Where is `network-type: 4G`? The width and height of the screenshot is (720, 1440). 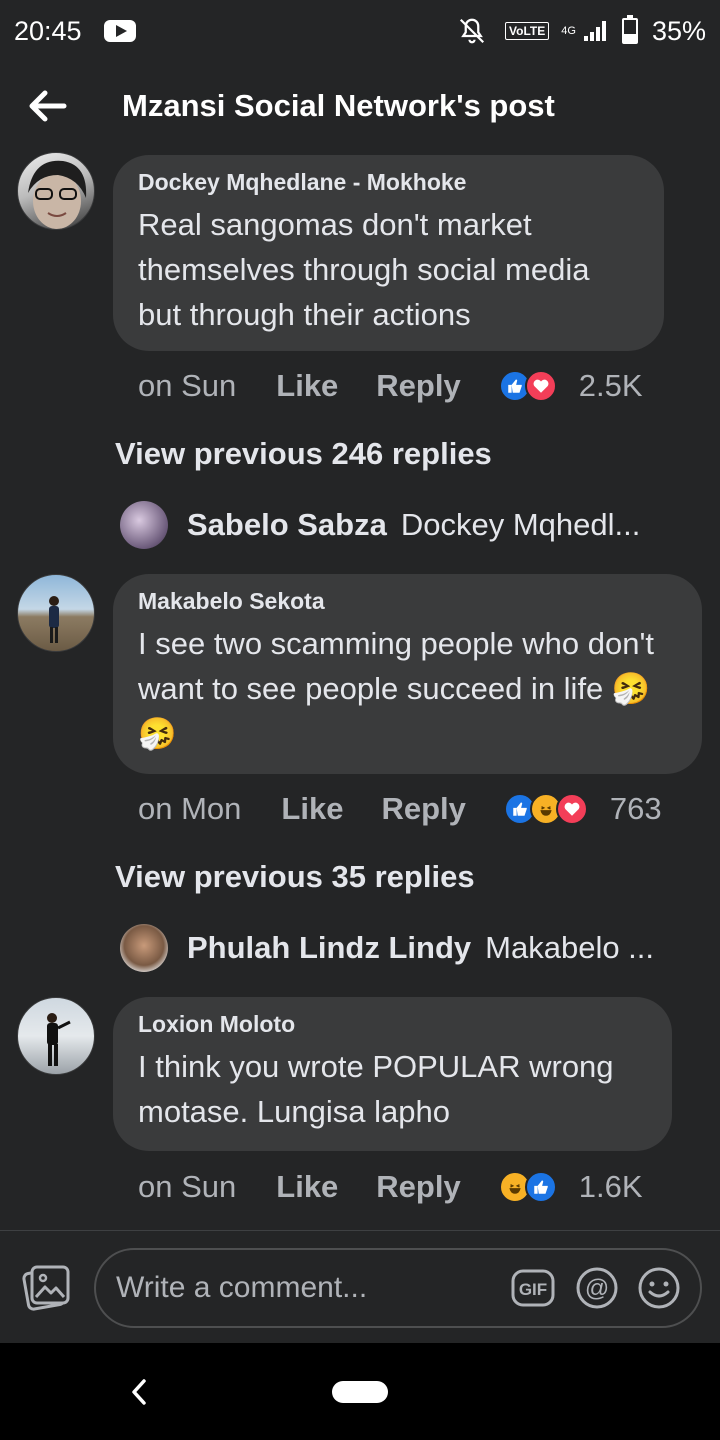
network-type: 4G is located at coordinates (568, 31).